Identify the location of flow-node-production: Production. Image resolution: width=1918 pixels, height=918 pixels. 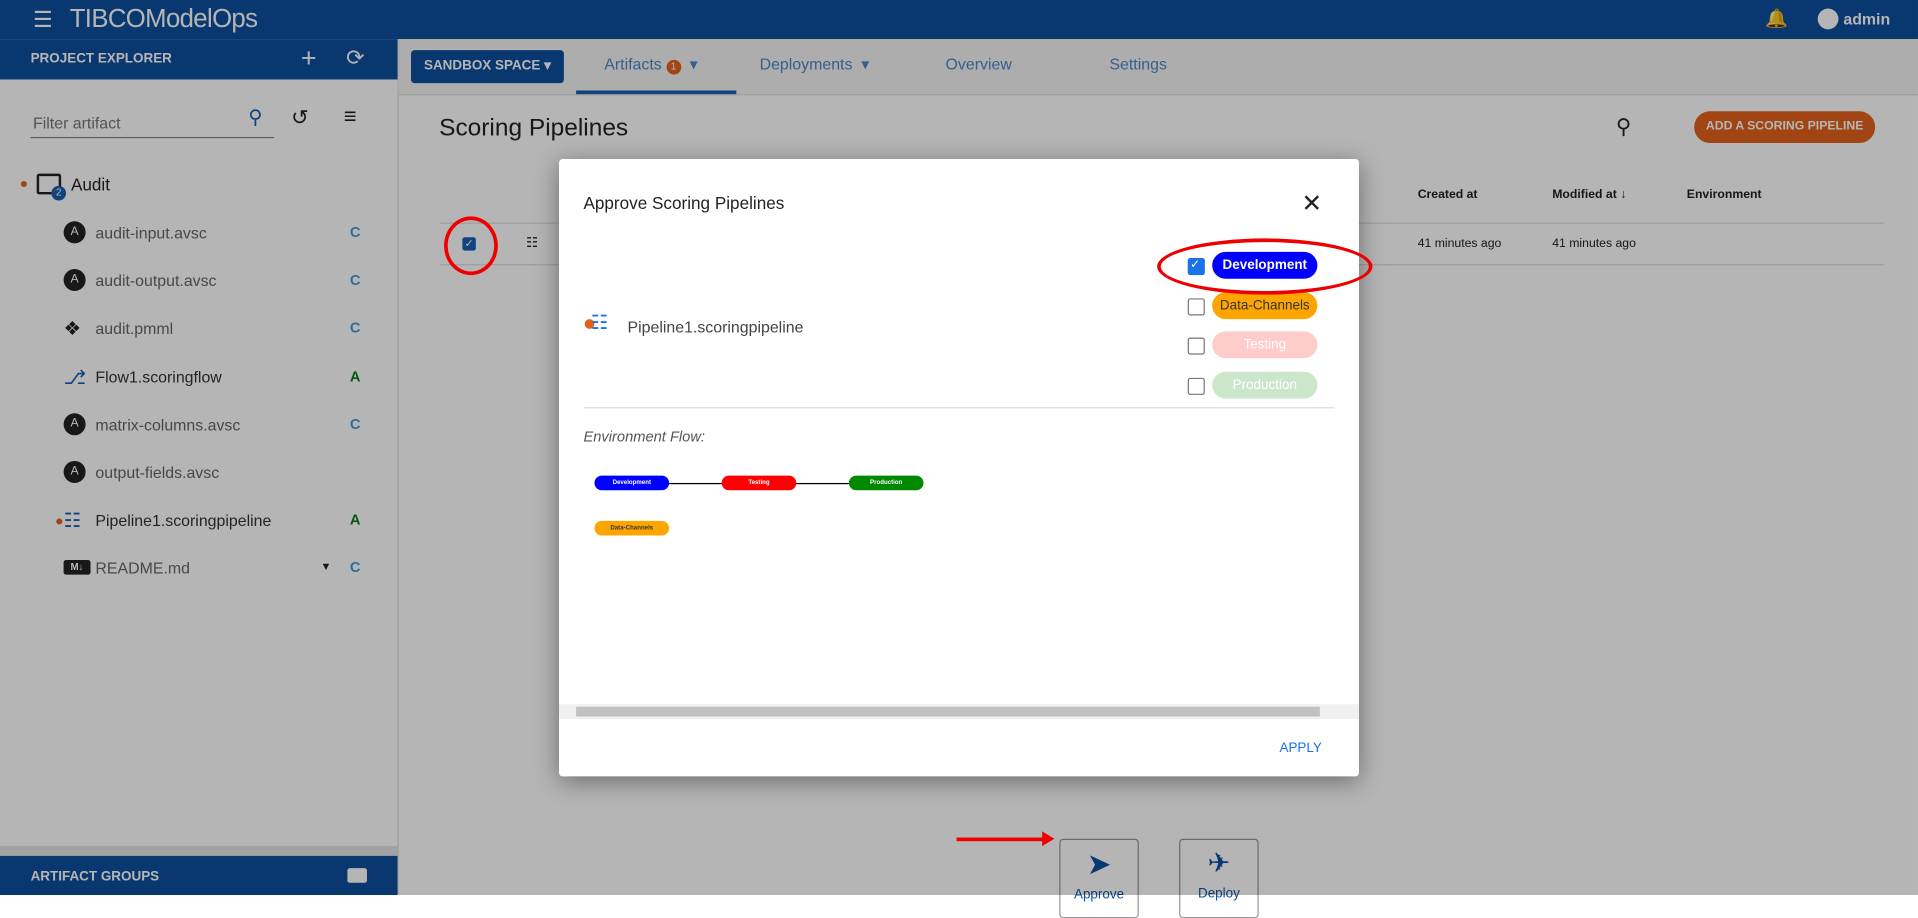
(886, 483).